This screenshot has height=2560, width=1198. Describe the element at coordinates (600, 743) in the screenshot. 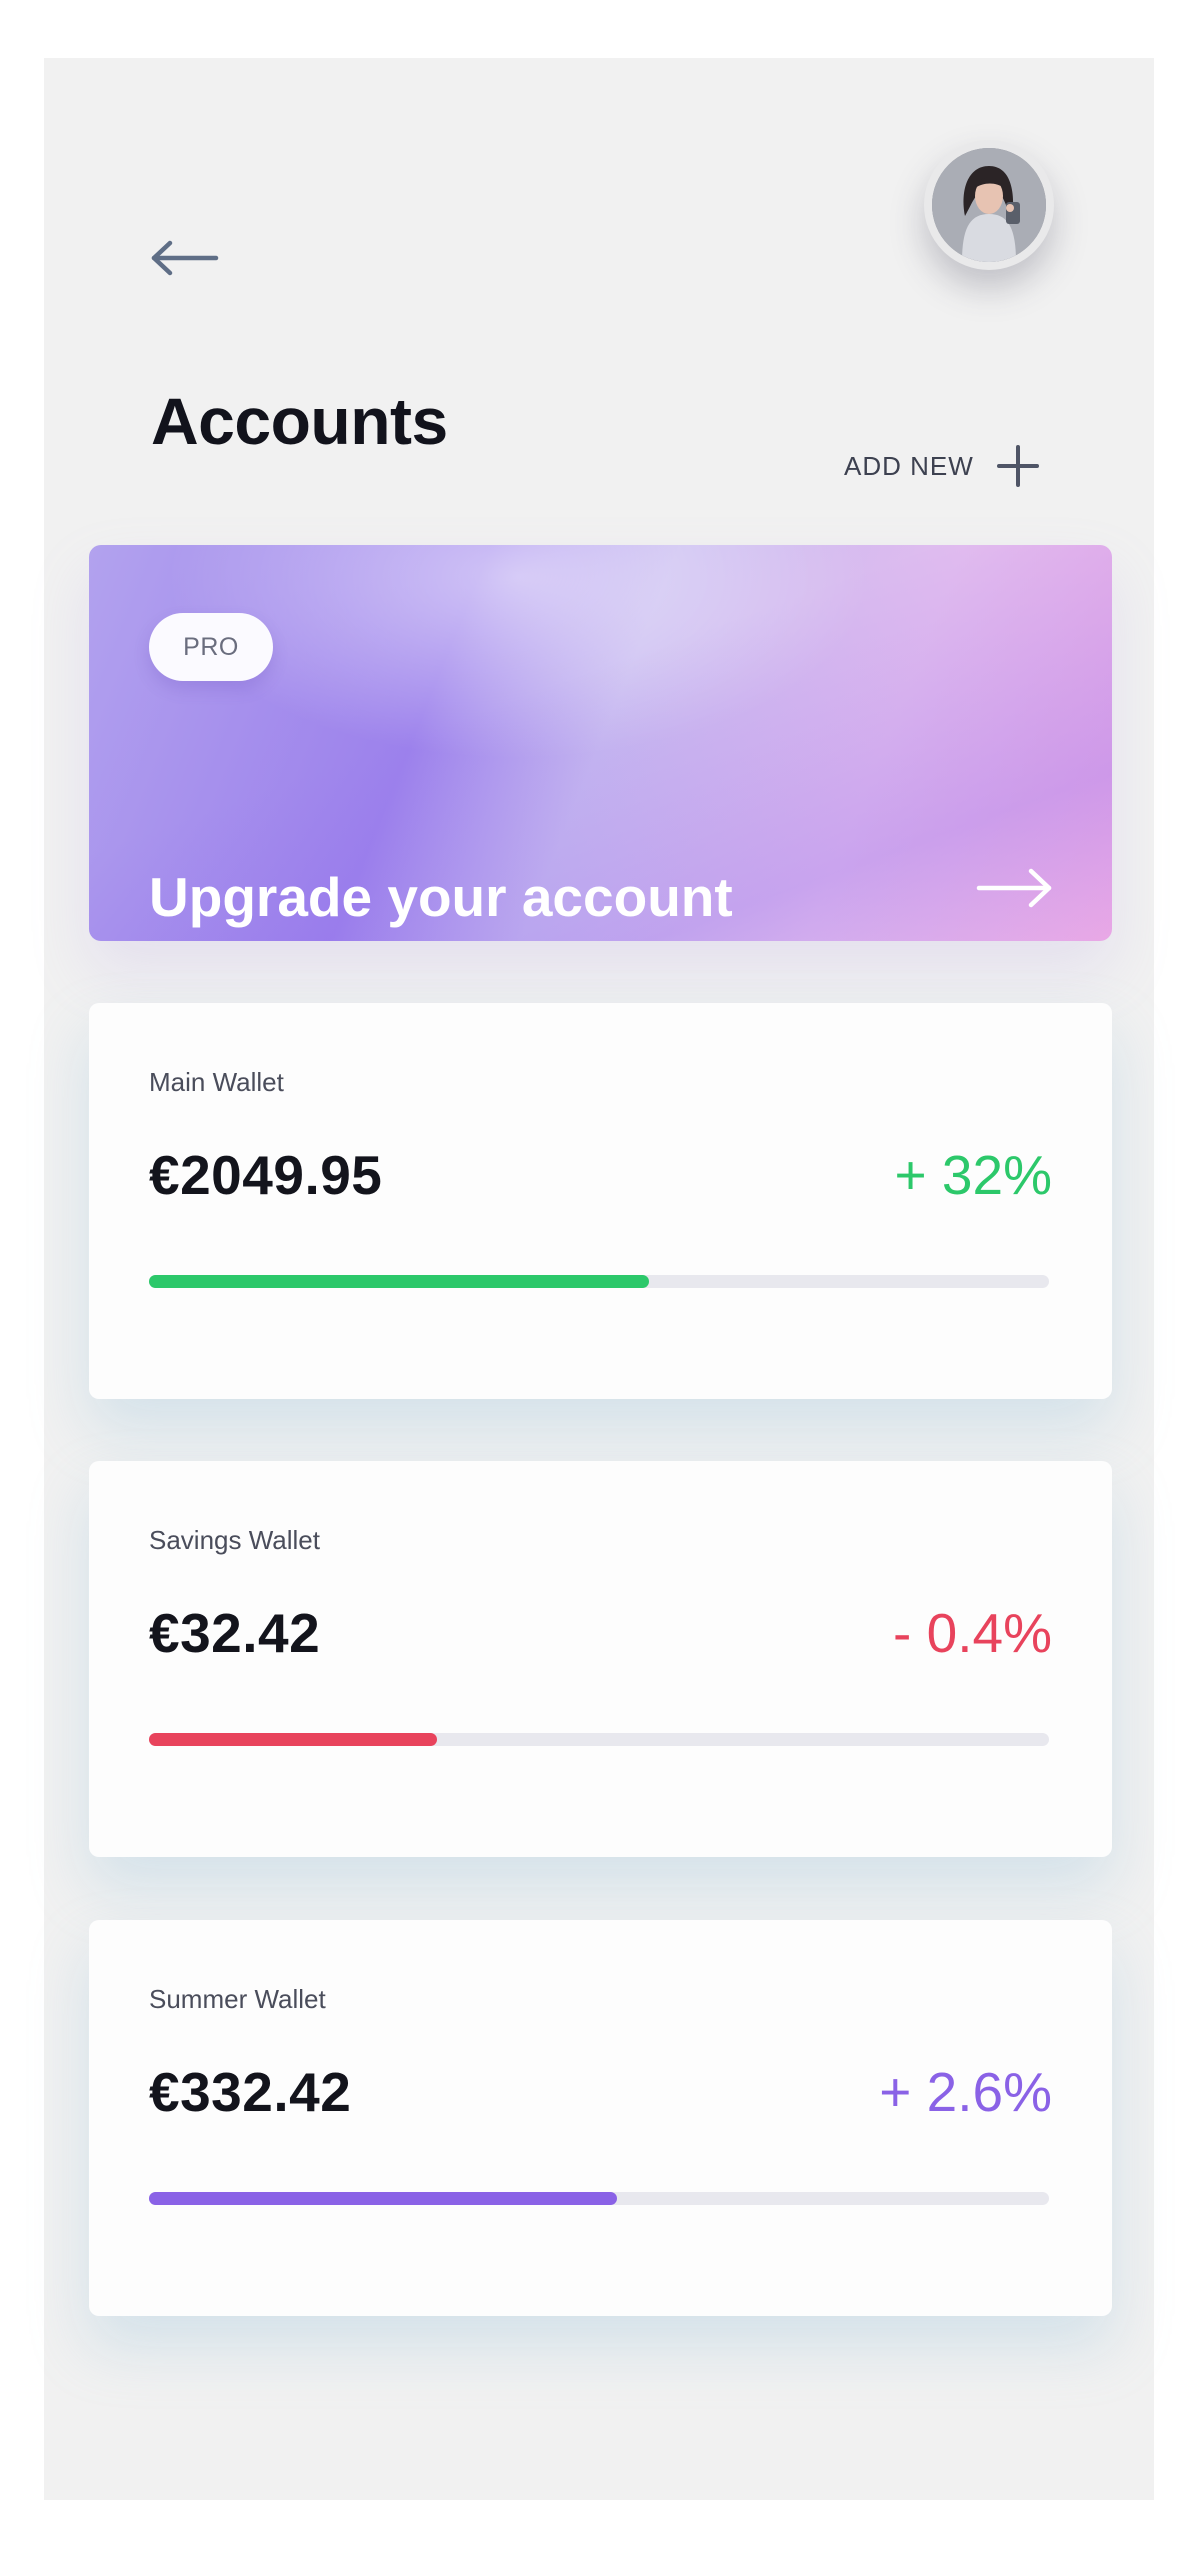

I see `upgrade-card: PRO Upgrade your account` at that location.